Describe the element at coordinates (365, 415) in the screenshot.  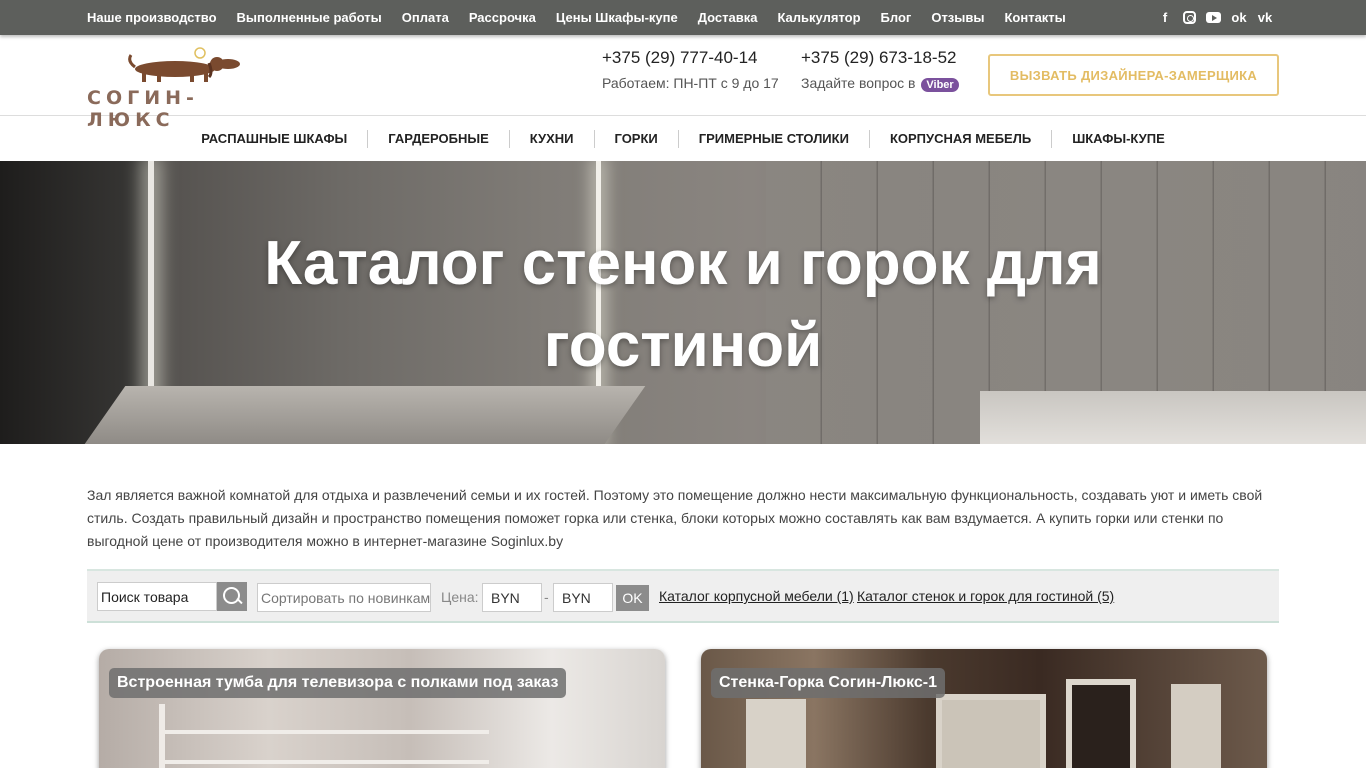
I see `hero-vanity` at that location.